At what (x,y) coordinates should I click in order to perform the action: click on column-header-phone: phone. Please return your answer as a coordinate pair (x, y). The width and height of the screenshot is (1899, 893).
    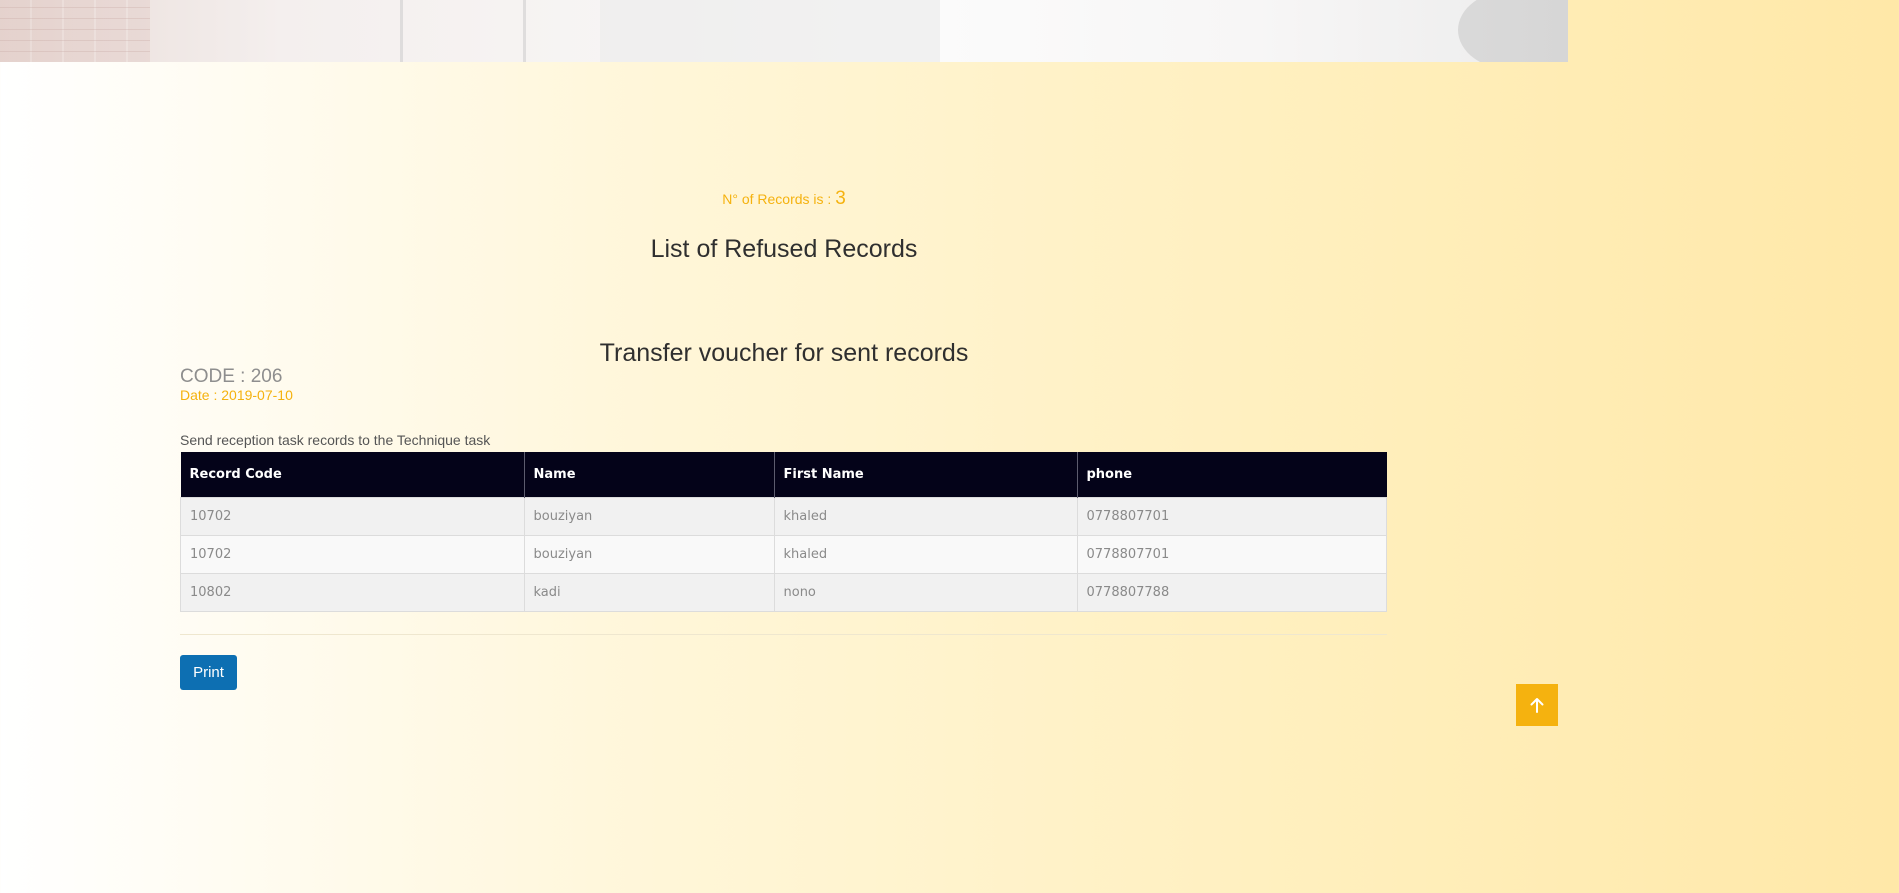
    Looking at the image, I should click on (1232, 475).